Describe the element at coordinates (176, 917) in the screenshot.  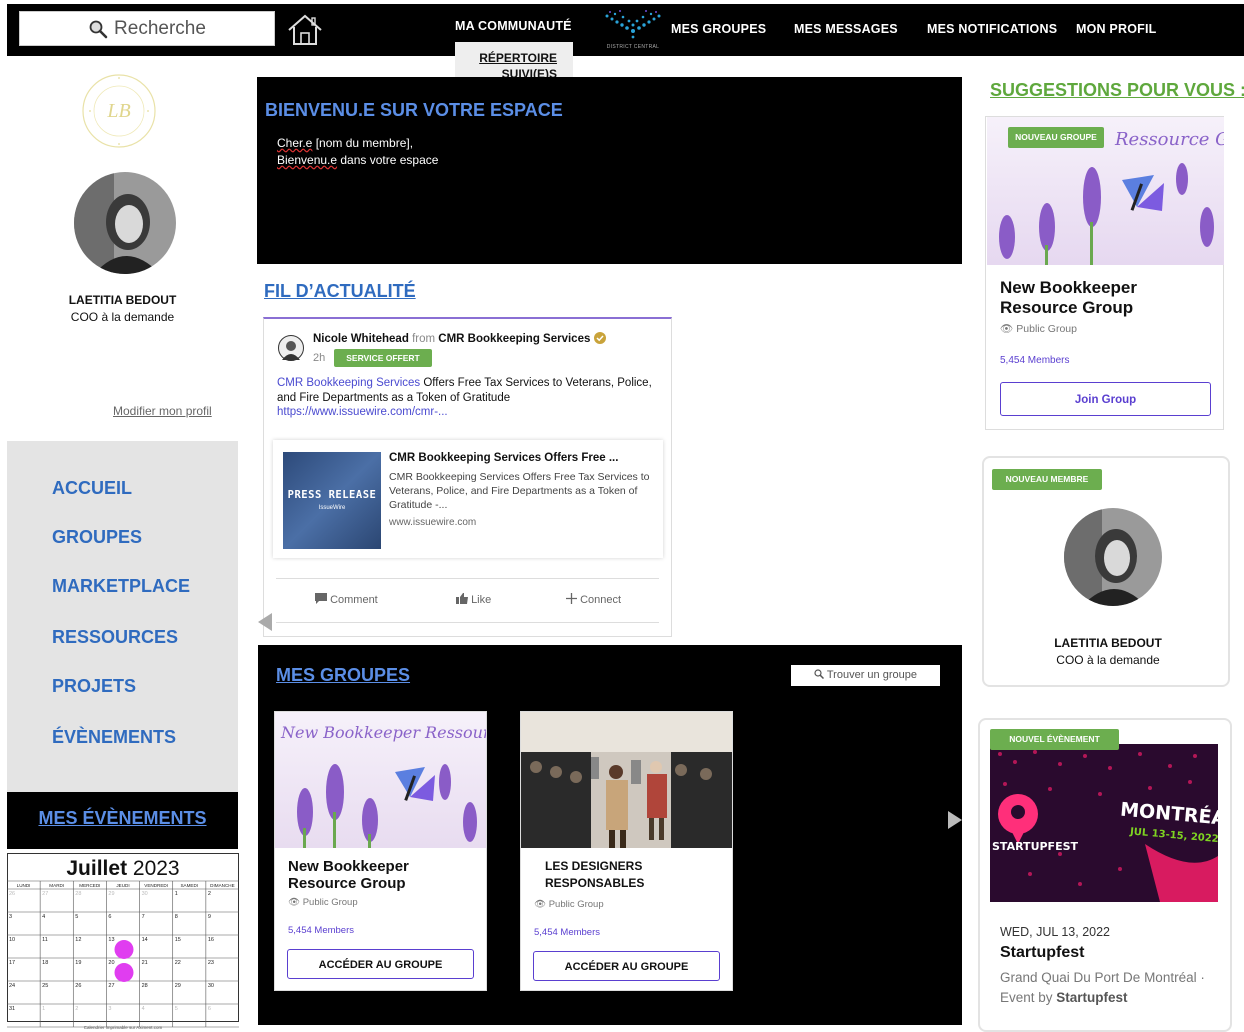
I see `calendar-day: 8` at that location.